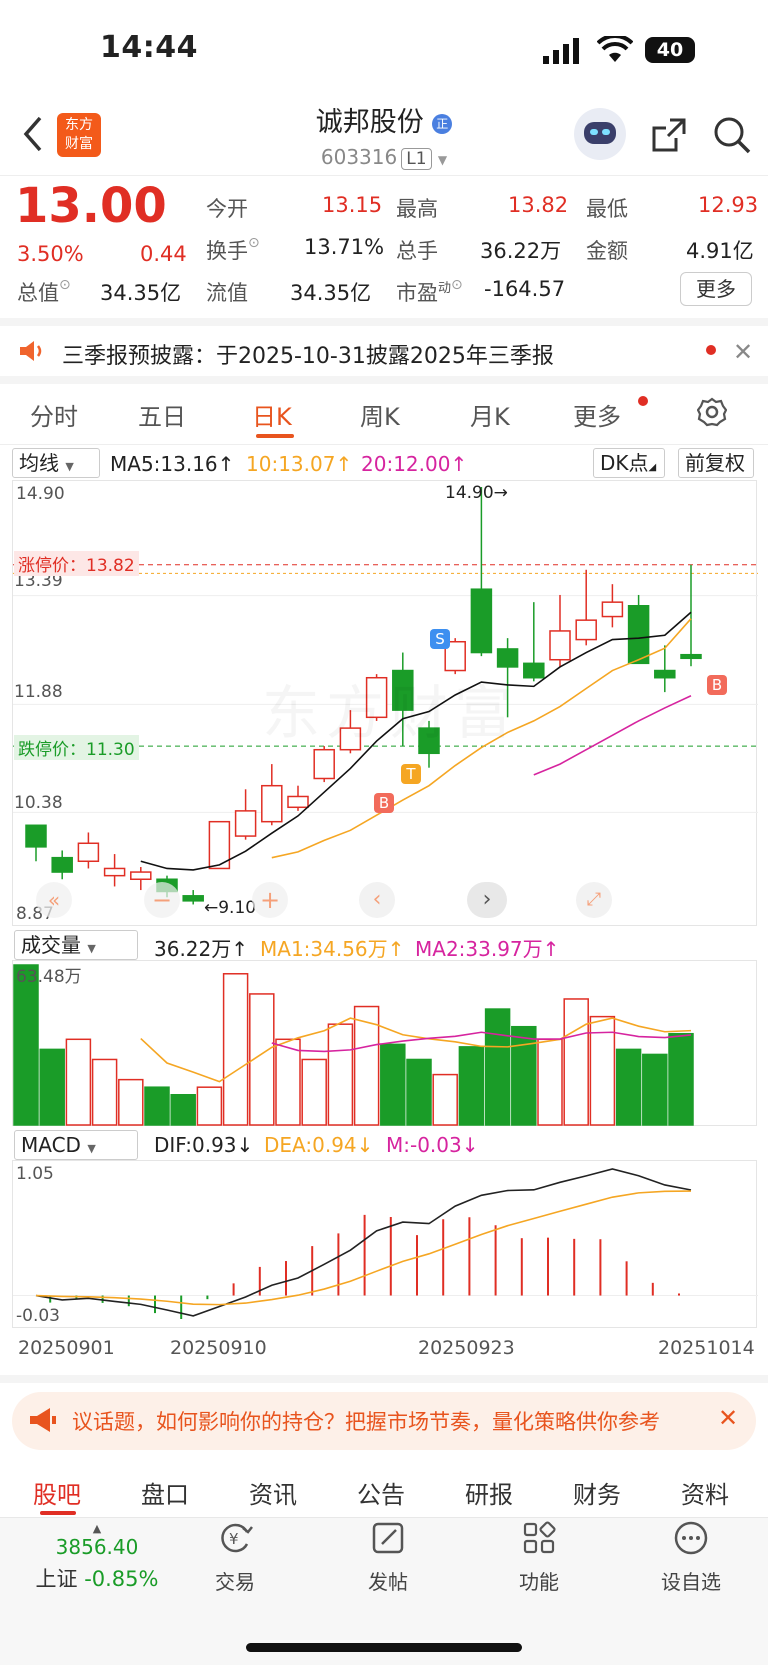  I want to click on search-icon, so click(732, 137).